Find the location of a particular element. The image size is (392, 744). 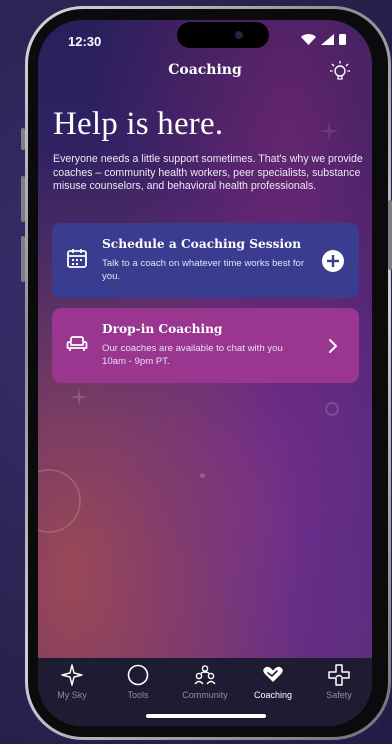

camera-dot is located at coordinates (239, 35).